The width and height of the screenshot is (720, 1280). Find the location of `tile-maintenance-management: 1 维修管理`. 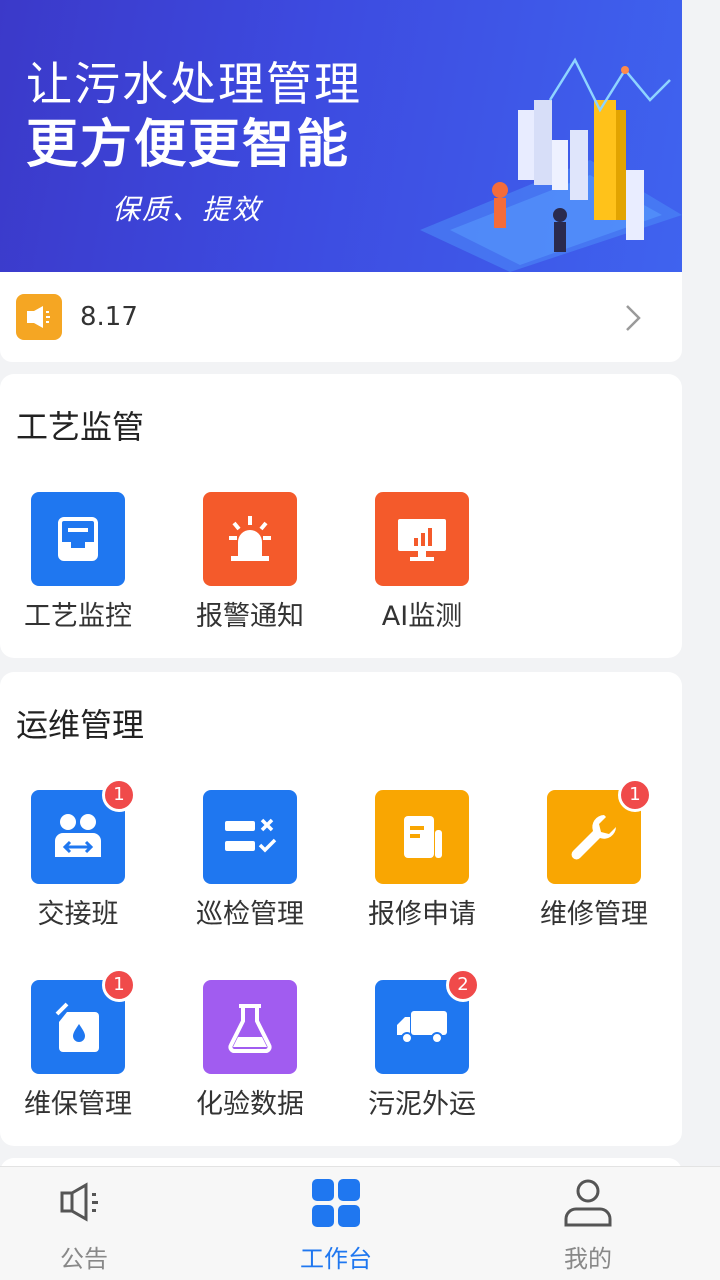

tile-maintenance-management: 1 维修管理 is located at coordinates (593, 859).